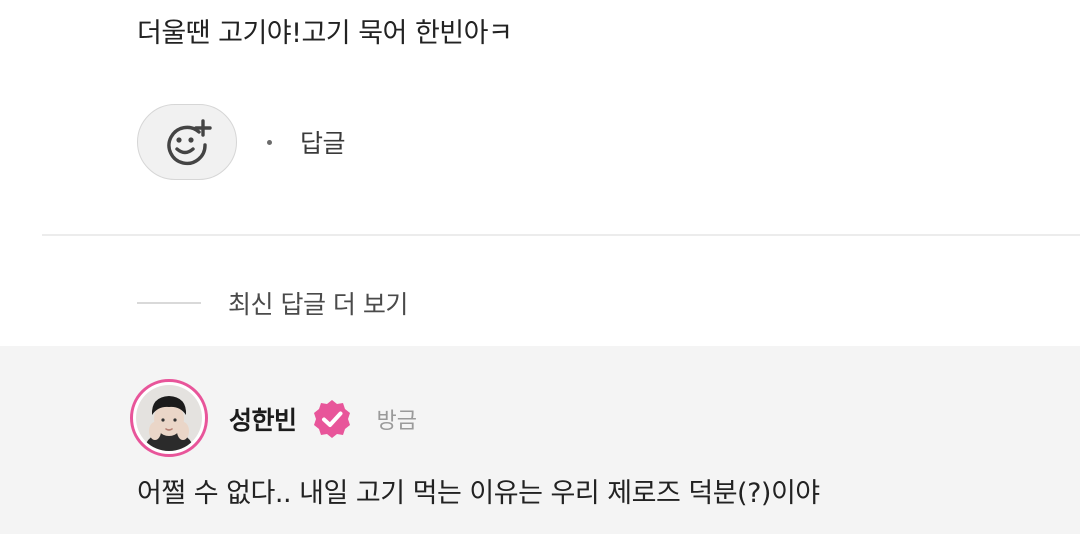  Describe the element at coordinates (325, 33) in the screenshot. I see `comment-text: 더울땐 고기야!고기 묵어 한빈아ㅋ` at that location.